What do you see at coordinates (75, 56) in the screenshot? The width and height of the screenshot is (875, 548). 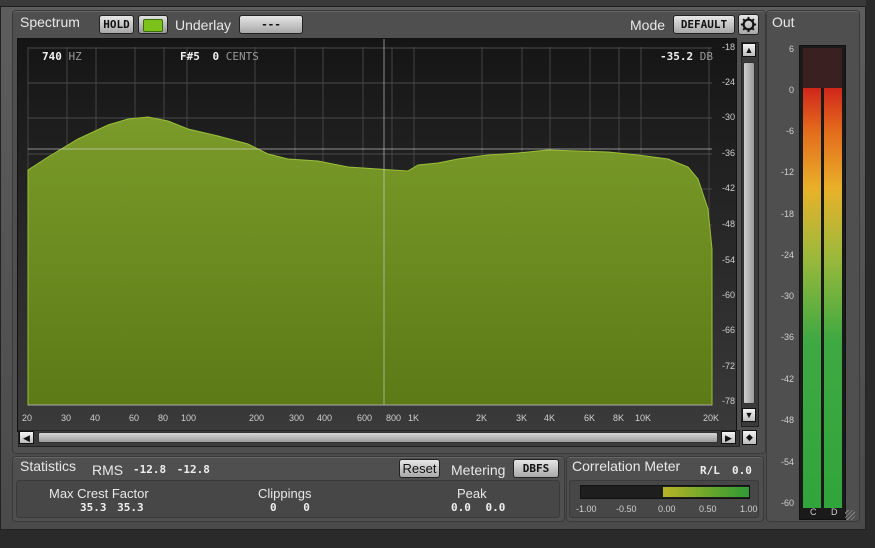 I see `freq-unit: HZ` at bounding box center [75, 56].